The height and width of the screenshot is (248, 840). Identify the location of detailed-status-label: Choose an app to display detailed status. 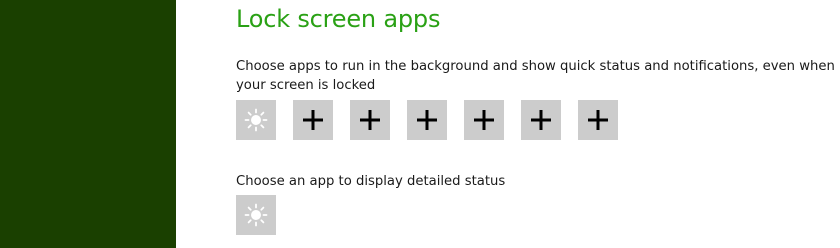
(371, 181).